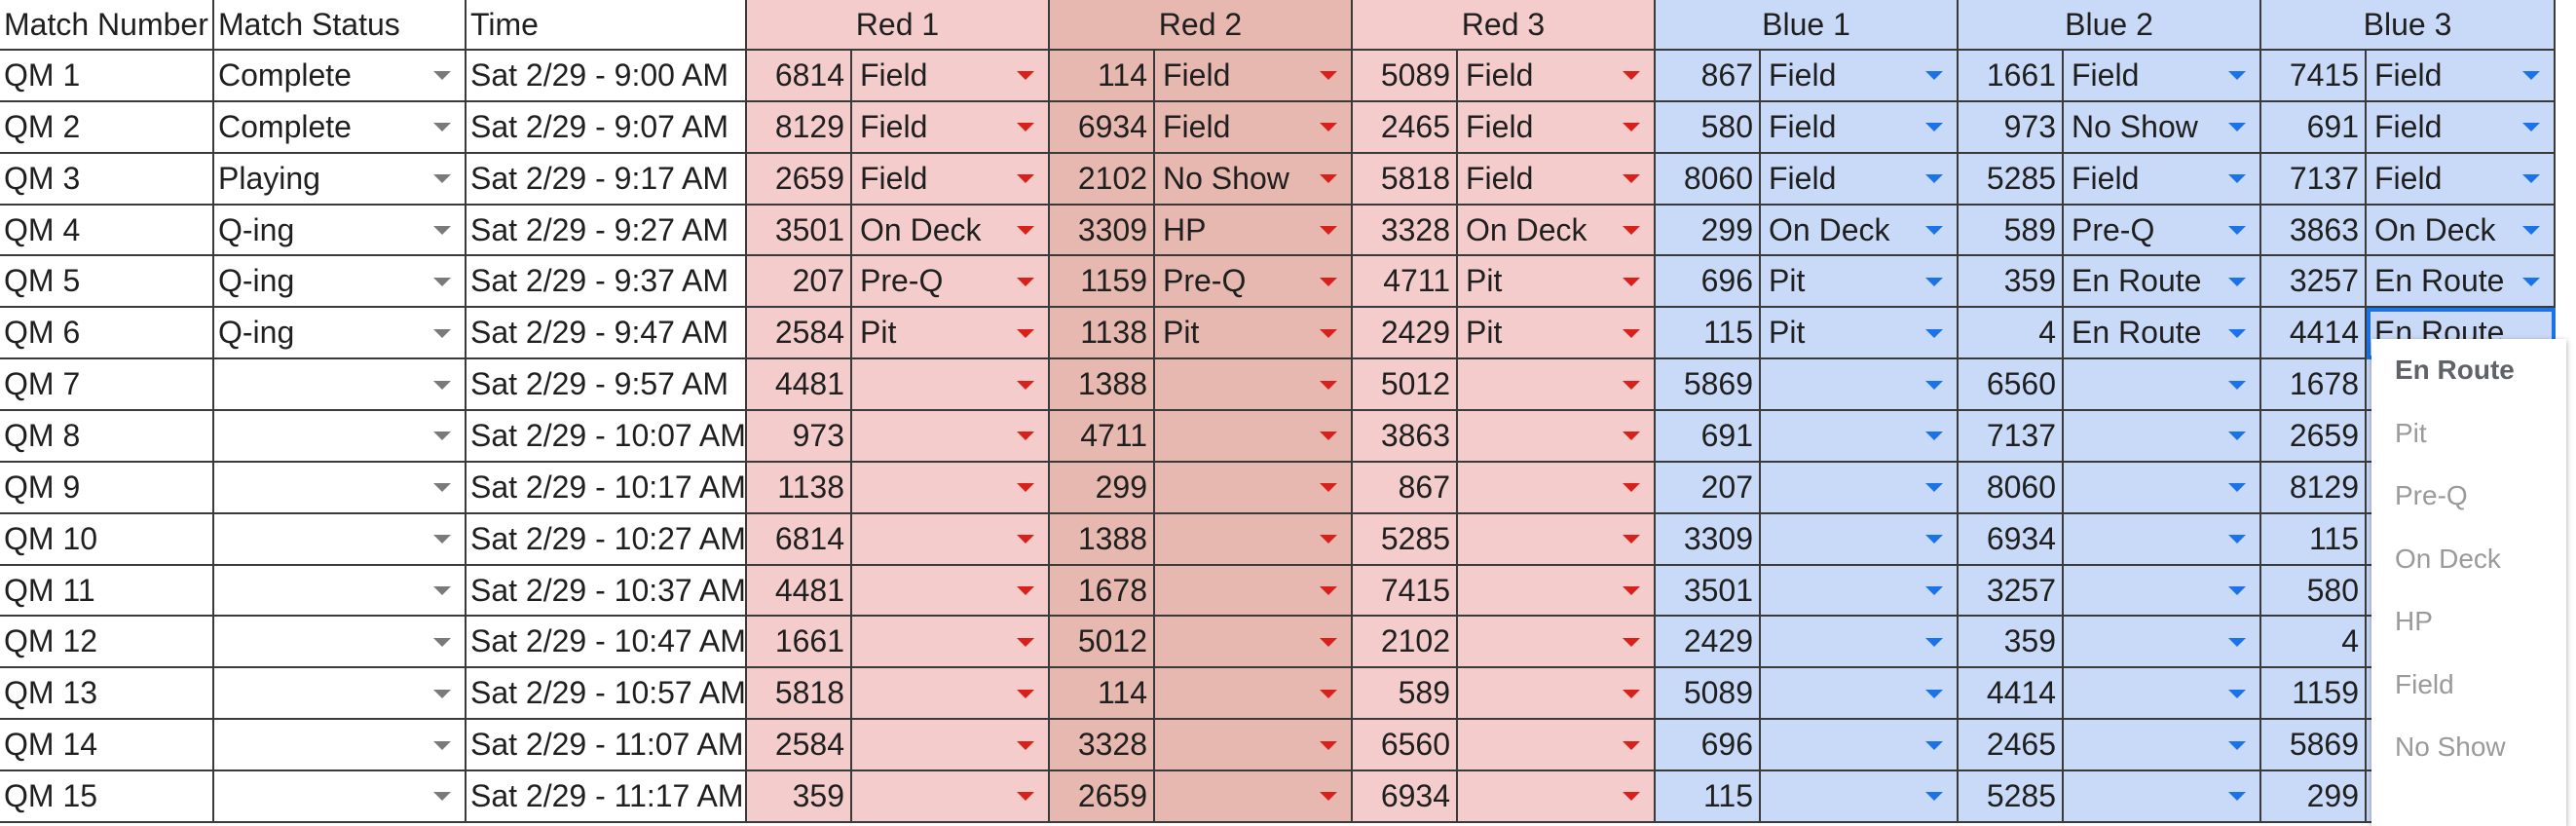 The height and width of the screenshot is (826, 2576). Describe the element at coordinates (607, 231) in the screenshot. I see `time-cell: Sat 2/29 - 9:27 AM` at that location.